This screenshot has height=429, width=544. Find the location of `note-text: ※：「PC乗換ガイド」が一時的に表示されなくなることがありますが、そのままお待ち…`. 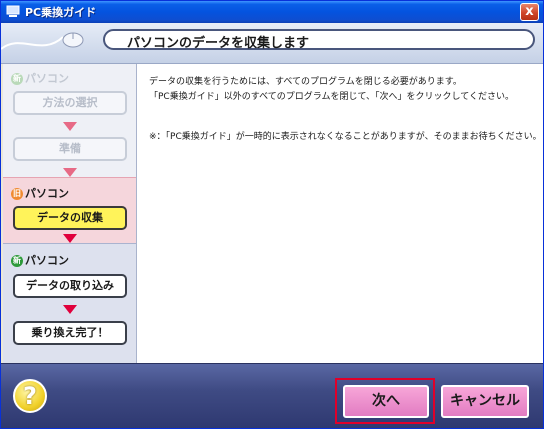

note-text: ※：「PC乗換ガイド」が一時的に表示されなくなることがありますが、そのままお待ち… is located at coordinates (345, 137).